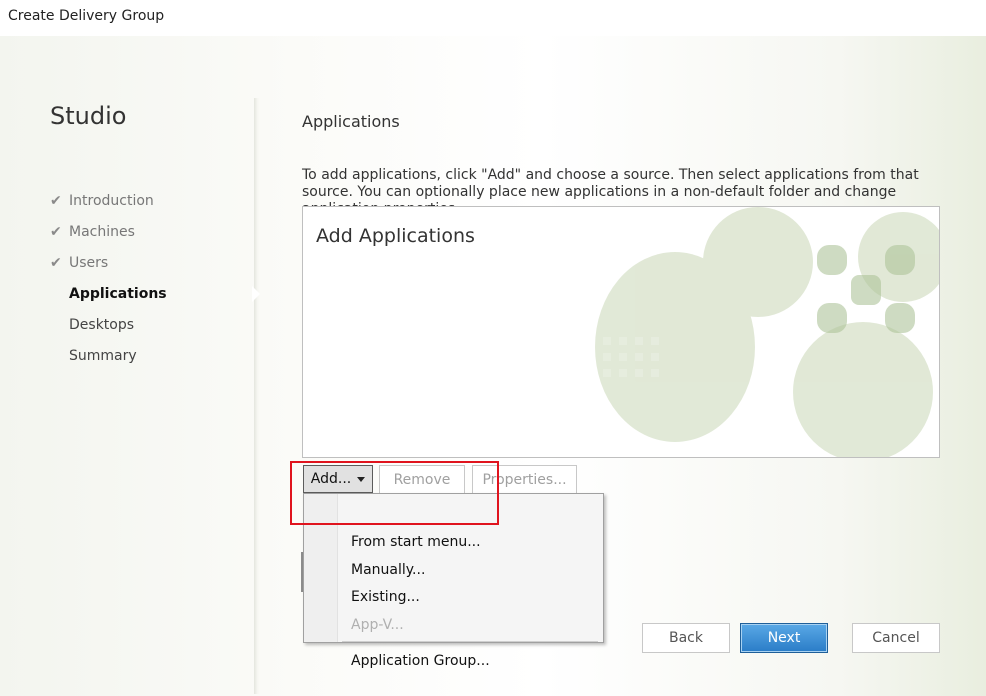 The width and height of the screenshot is (986, 696). What do you see at coordinates (111, 201) in the screenshot?
I see `step-label: Introduction` at bounding box center [111, 201].